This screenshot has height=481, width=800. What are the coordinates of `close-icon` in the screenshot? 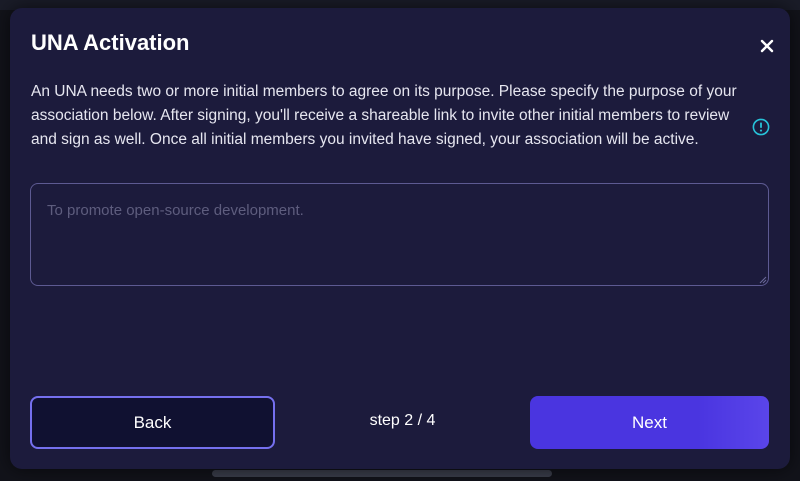 It's located at (767, 46).